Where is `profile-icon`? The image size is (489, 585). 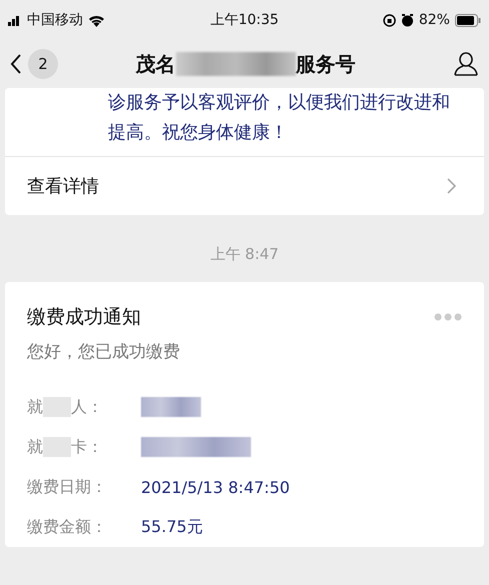 profile-icon is located at coordinates (466, 64).